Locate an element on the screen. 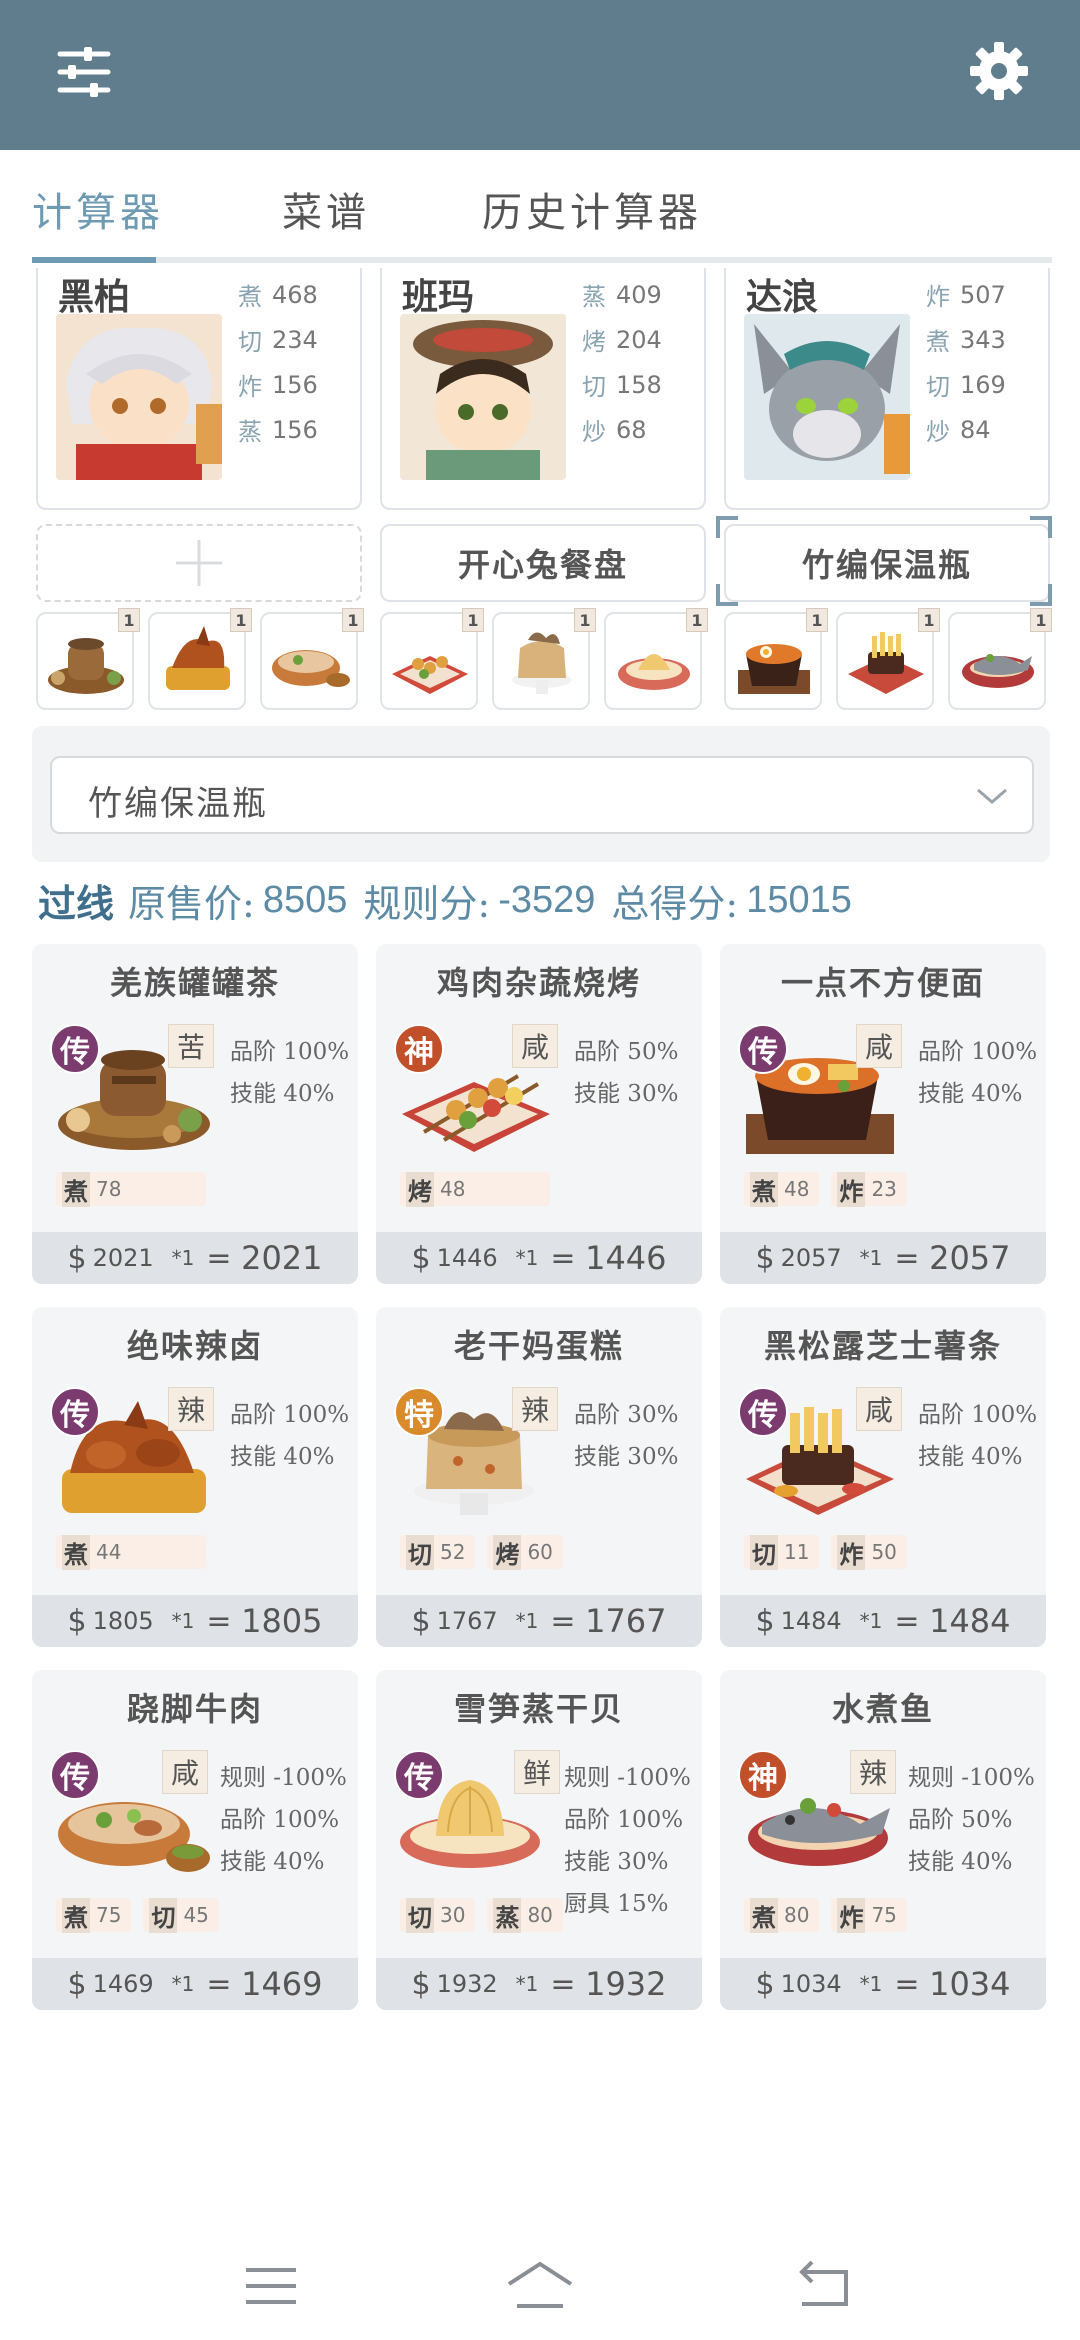 The image size is (1080, 2340). dish-skill-requirements: 煮 78 is located at coordinates (131, 1189).